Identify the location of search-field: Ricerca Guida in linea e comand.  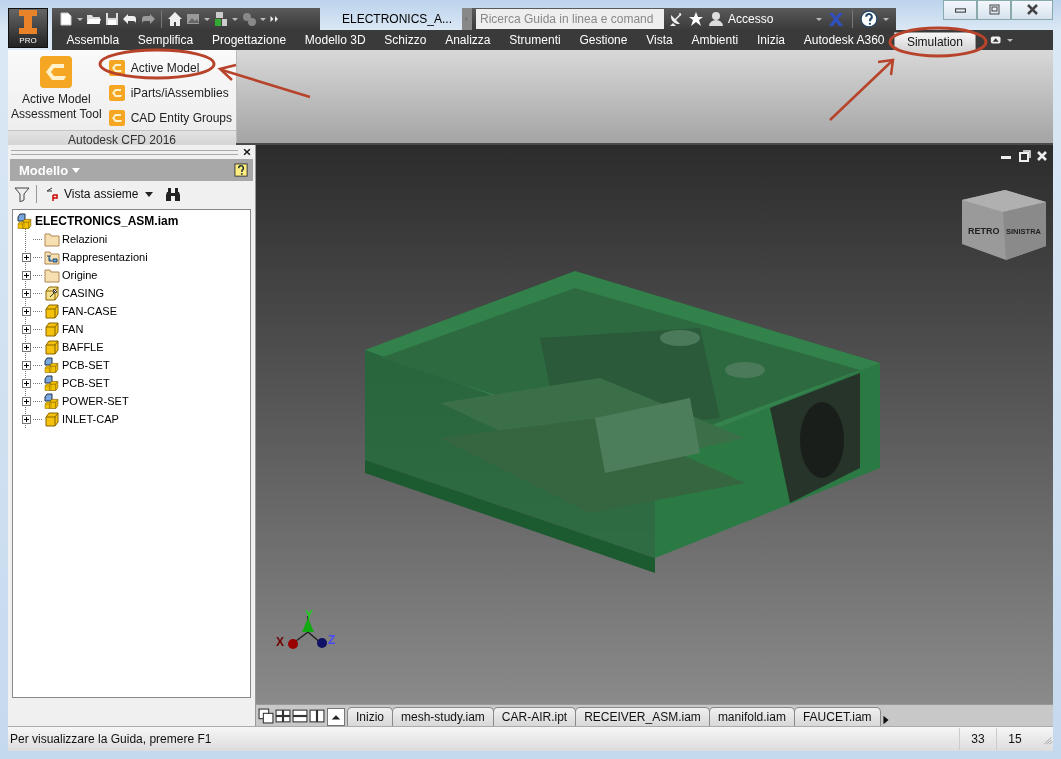
(570, 19).